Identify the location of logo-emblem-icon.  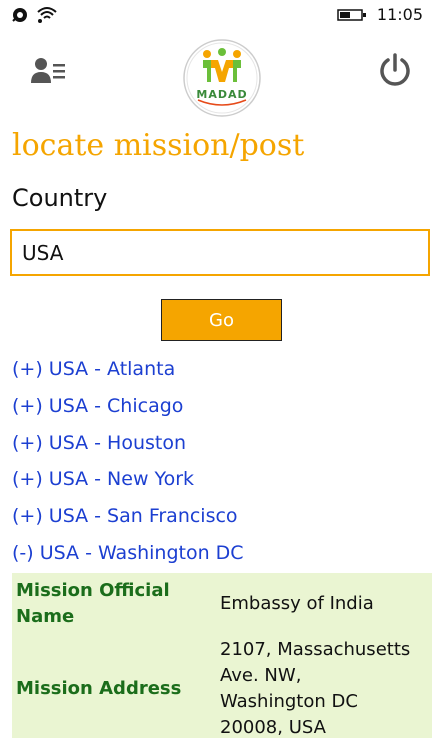
(222, 78).